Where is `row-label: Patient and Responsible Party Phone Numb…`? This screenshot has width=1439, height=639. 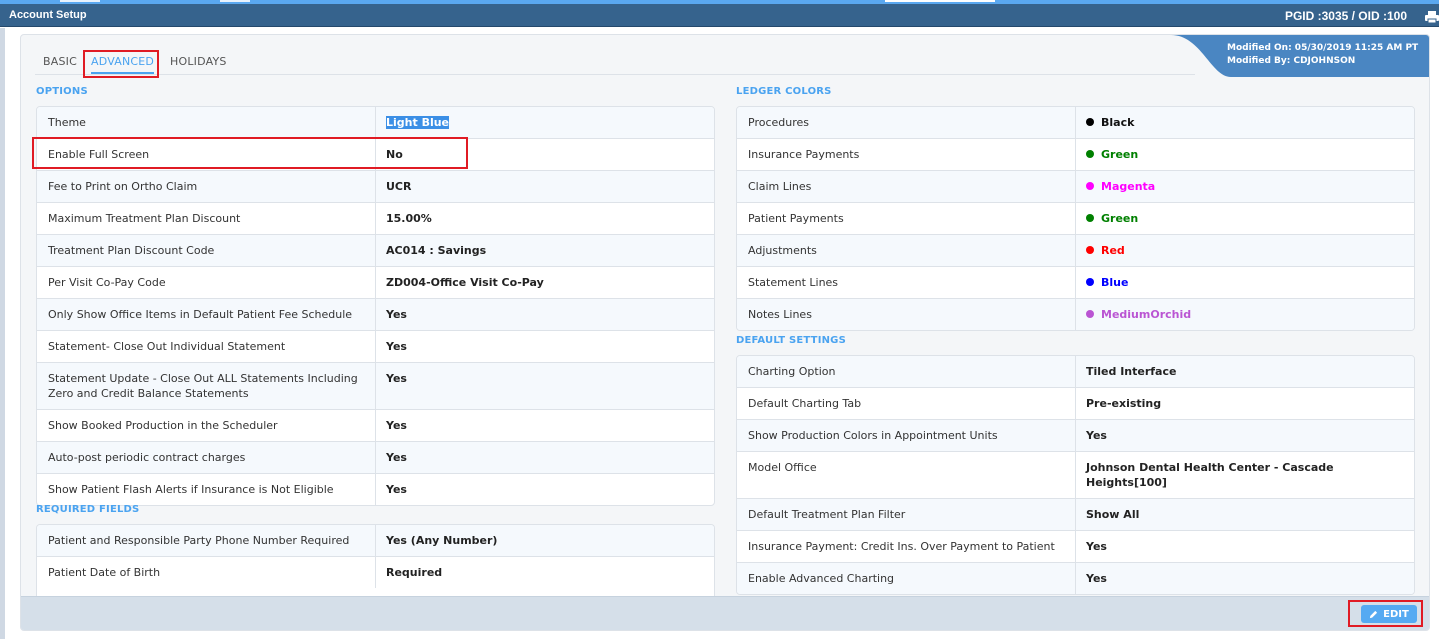 row-label: Patient and Responsible Party Phone Numb… is located at coordinates (206, 540).